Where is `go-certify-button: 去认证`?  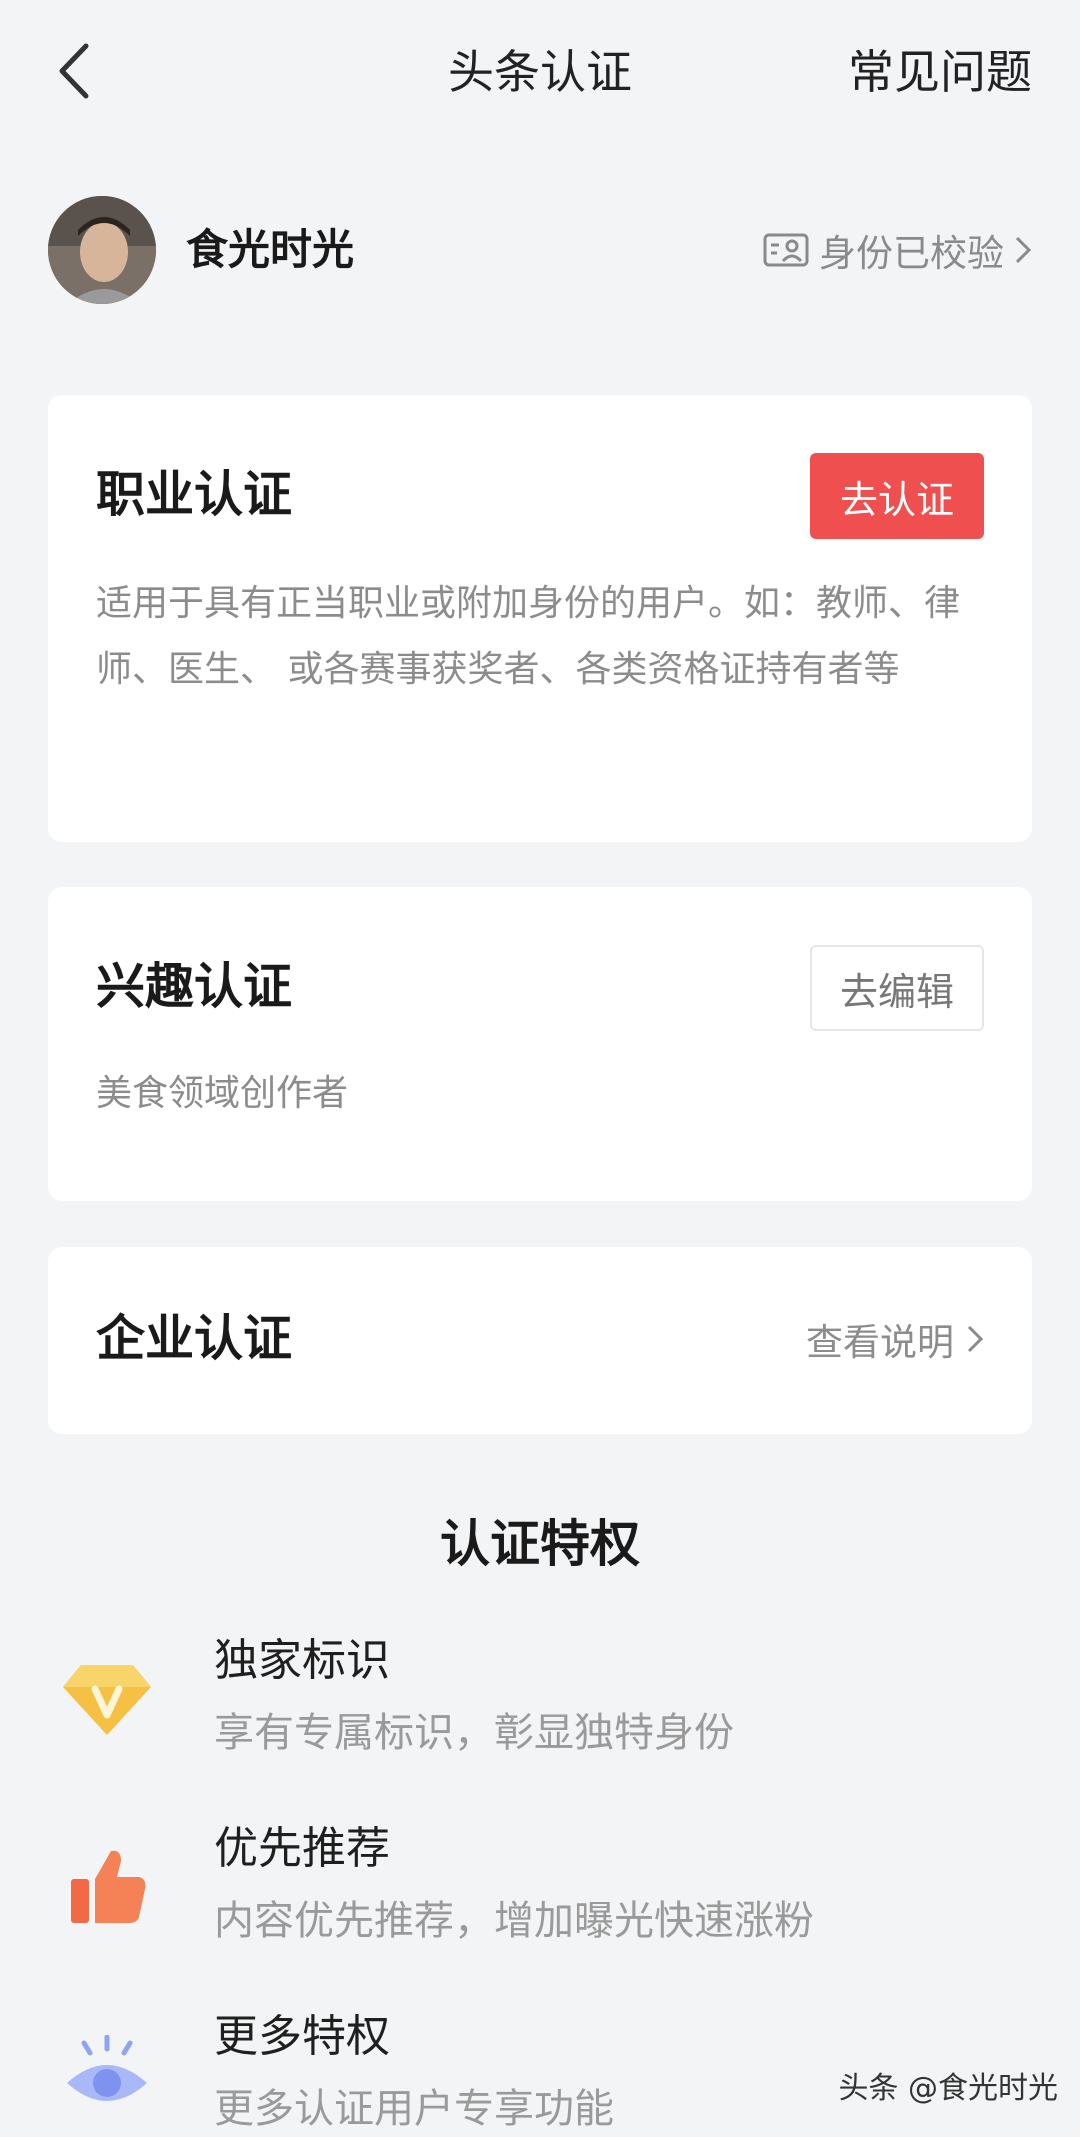
go-certify-button: 去认证 is located at coordinates (897, 496).